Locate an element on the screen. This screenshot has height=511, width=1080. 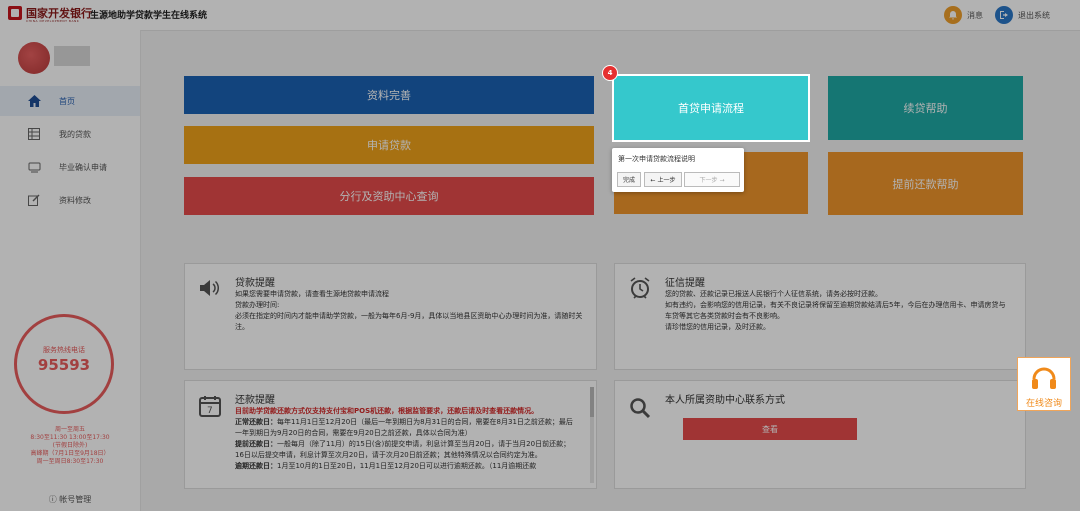
headset-icon is located at coordinates (1044, 380).